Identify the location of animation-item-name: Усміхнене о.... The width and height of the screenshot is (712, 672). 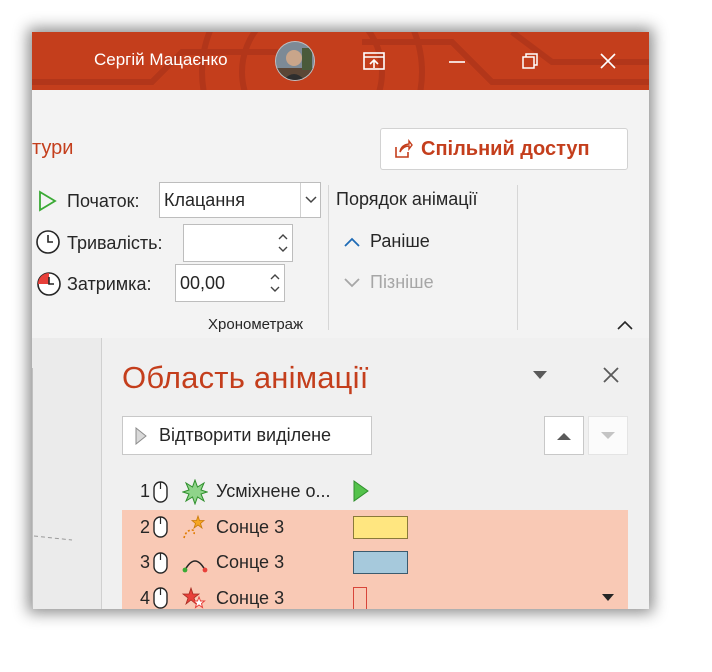
(273, 491).